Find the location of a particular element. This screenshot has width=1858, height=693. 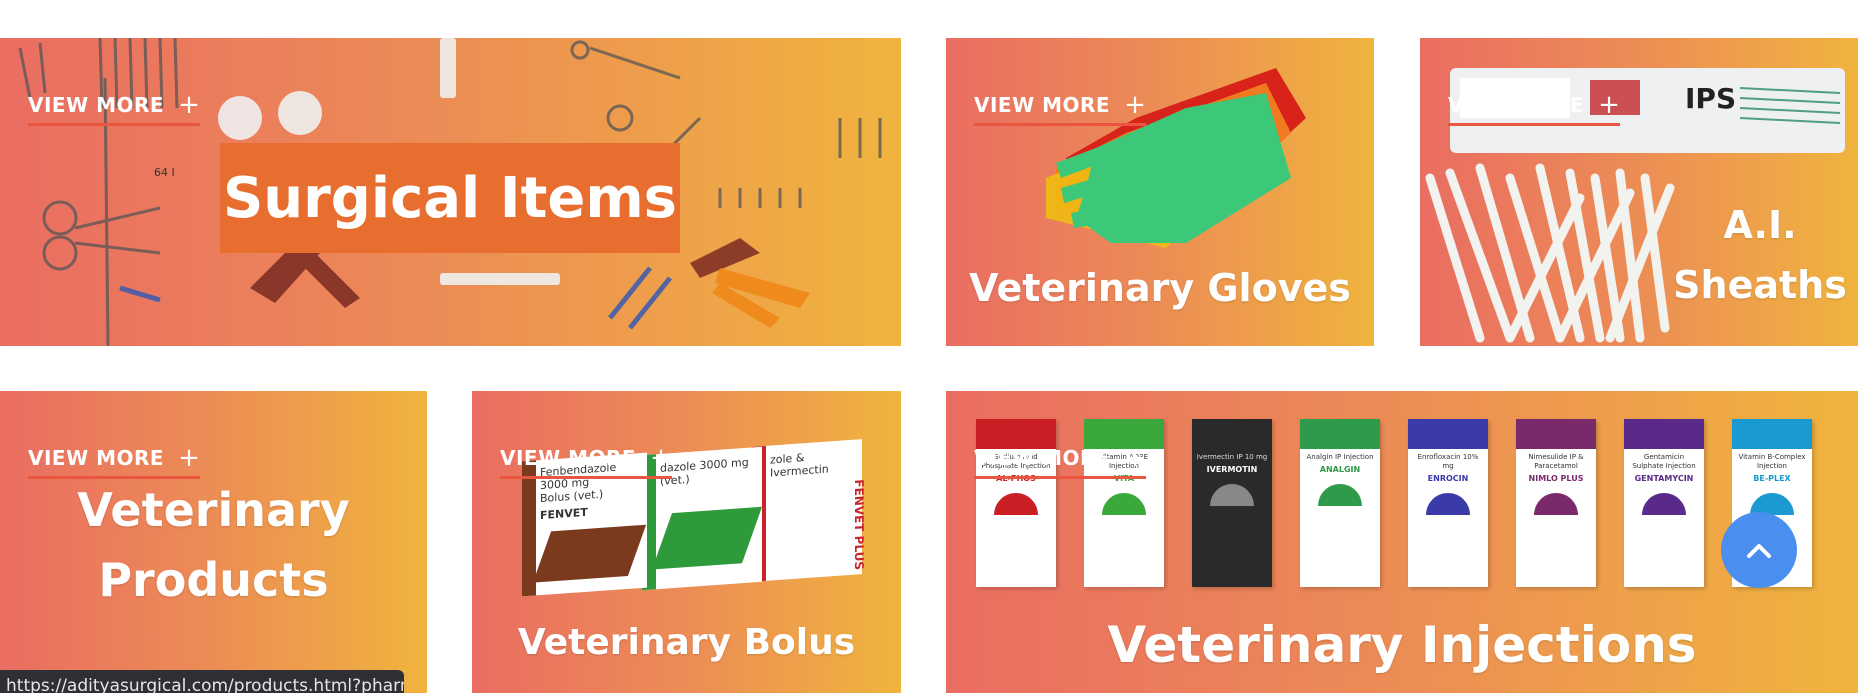

injection-vial-box: Gentamicin Sulphate Injection GENTAMYCIN is located at coordinates (1664, 503).